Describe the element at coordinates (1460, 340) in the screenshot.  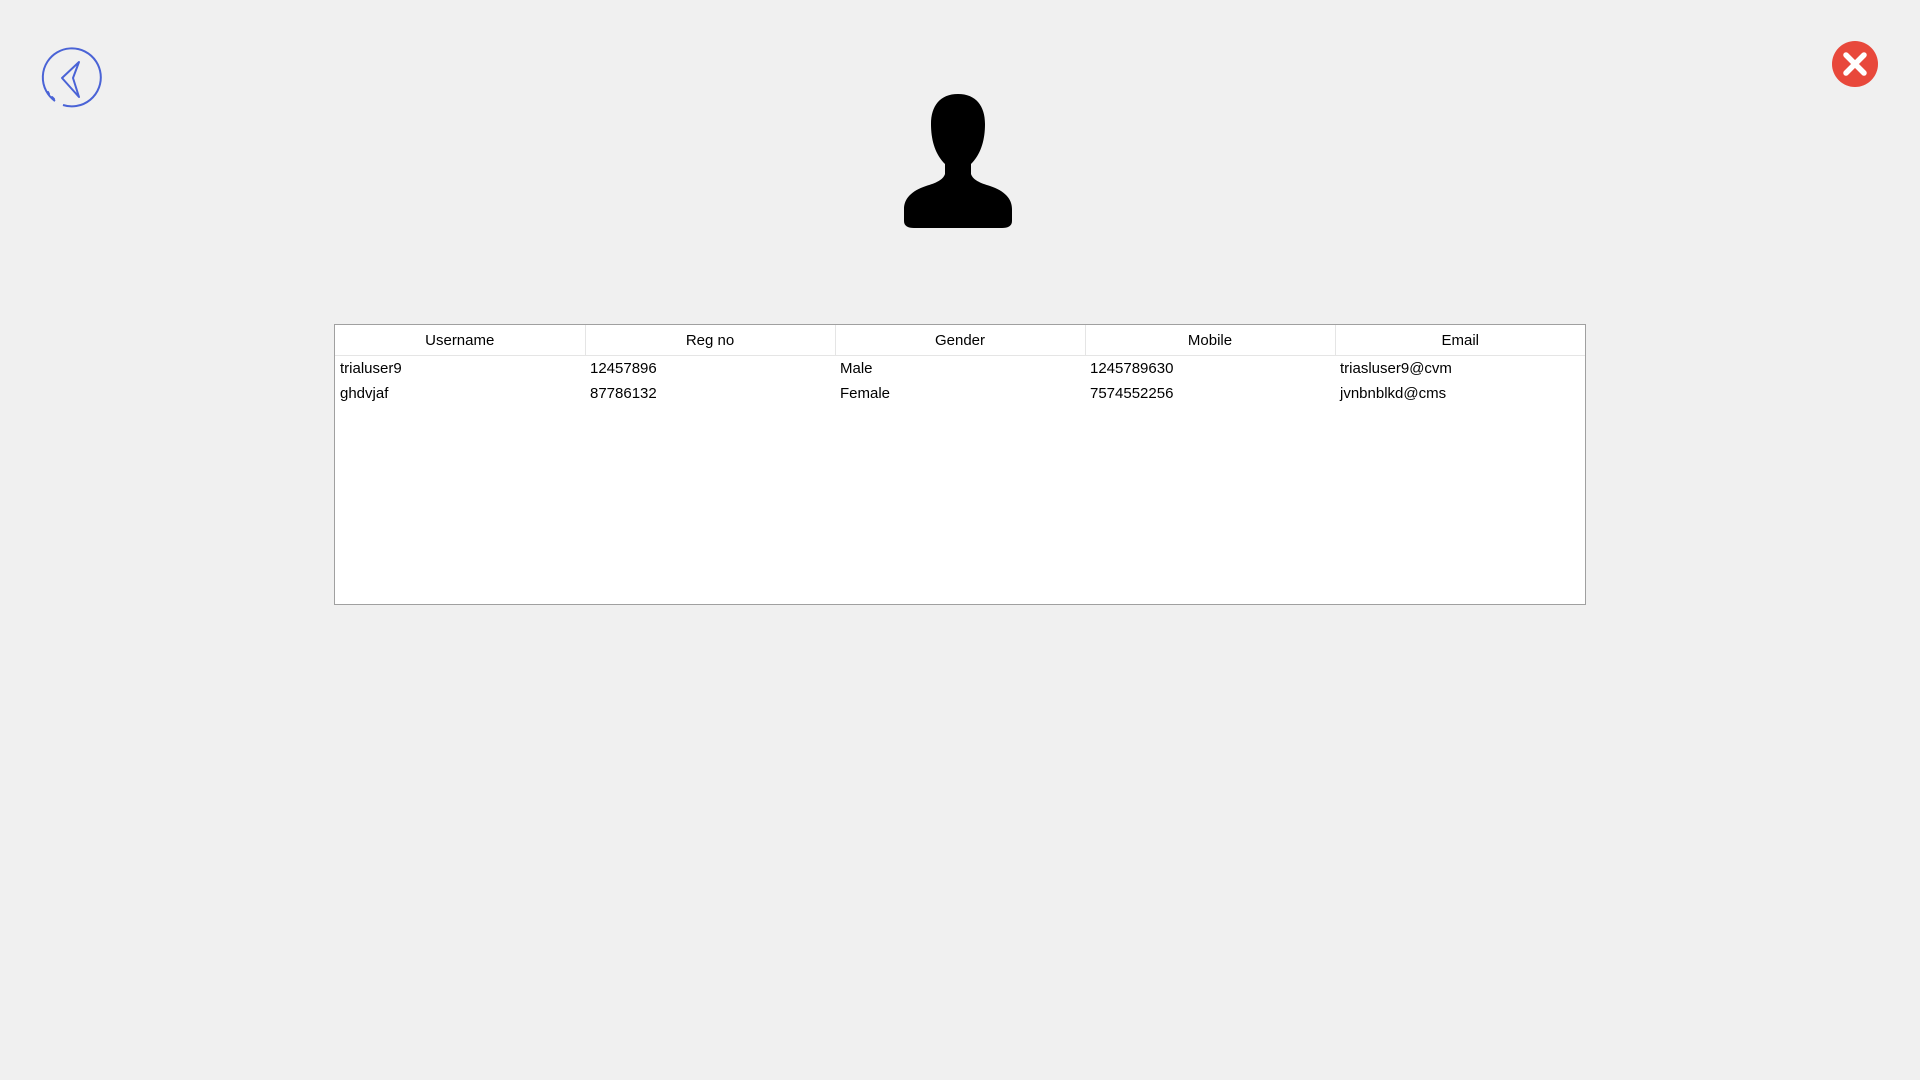
I see `column-header-email: Email` at that location.